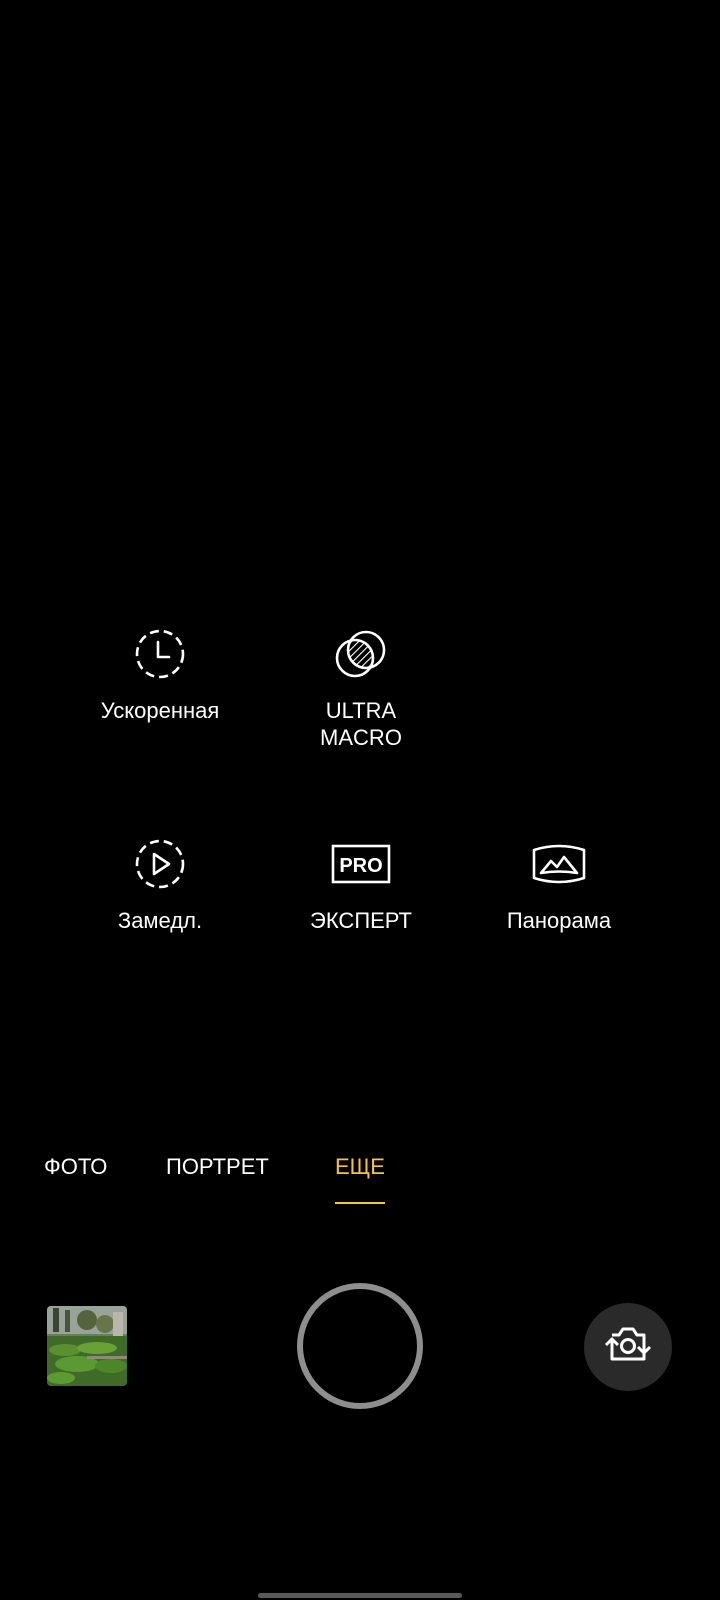  What do you see at coordinates (160, 864) in the screenshot?
I see `slow-motion-icon` at bounding box center [160, 864].